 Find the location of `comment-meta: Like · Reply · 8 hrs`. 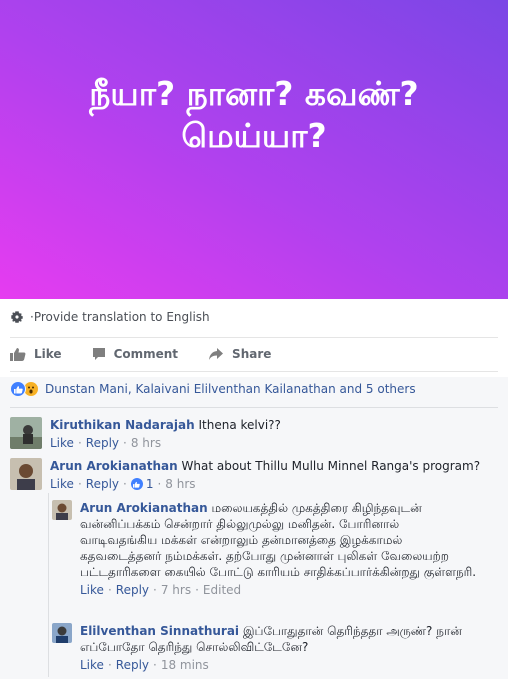

comment-meta: Like · Reply · 8 hrs is located at coordinates (106, 443).